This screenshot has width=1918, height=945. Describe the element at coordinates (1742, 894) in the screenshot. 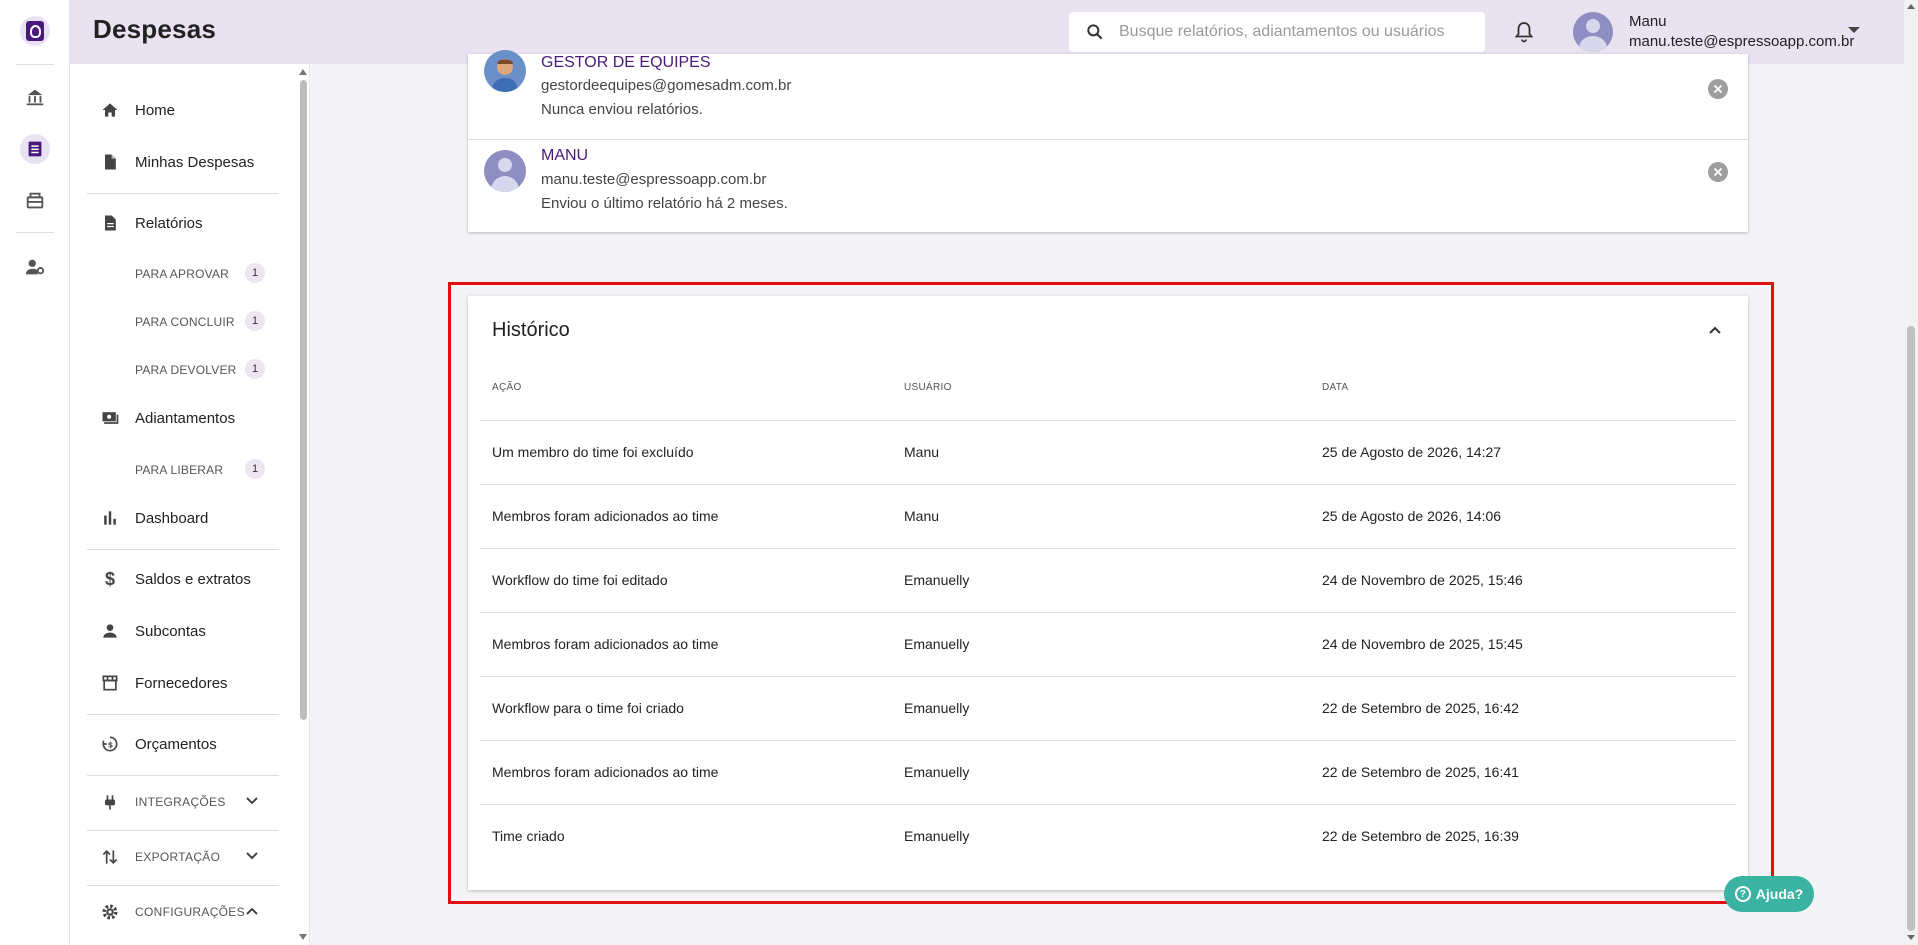

I see `help-icon: ?` at that location.